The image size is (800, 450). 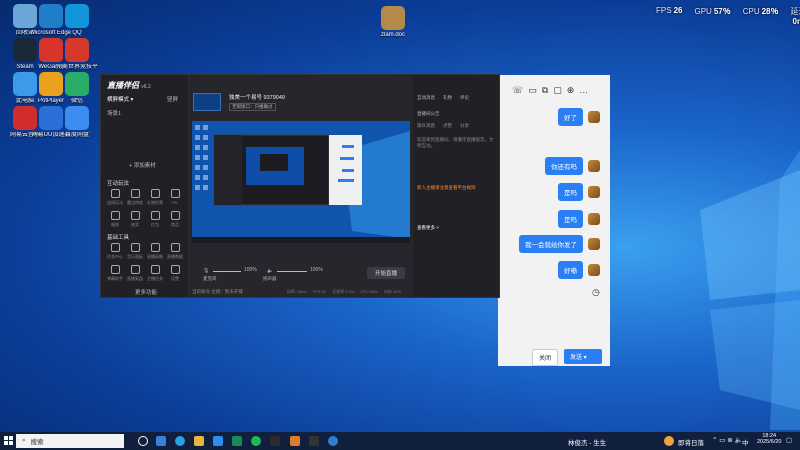 I want to click on tool-button: 商品, so click(x=175, y=219).